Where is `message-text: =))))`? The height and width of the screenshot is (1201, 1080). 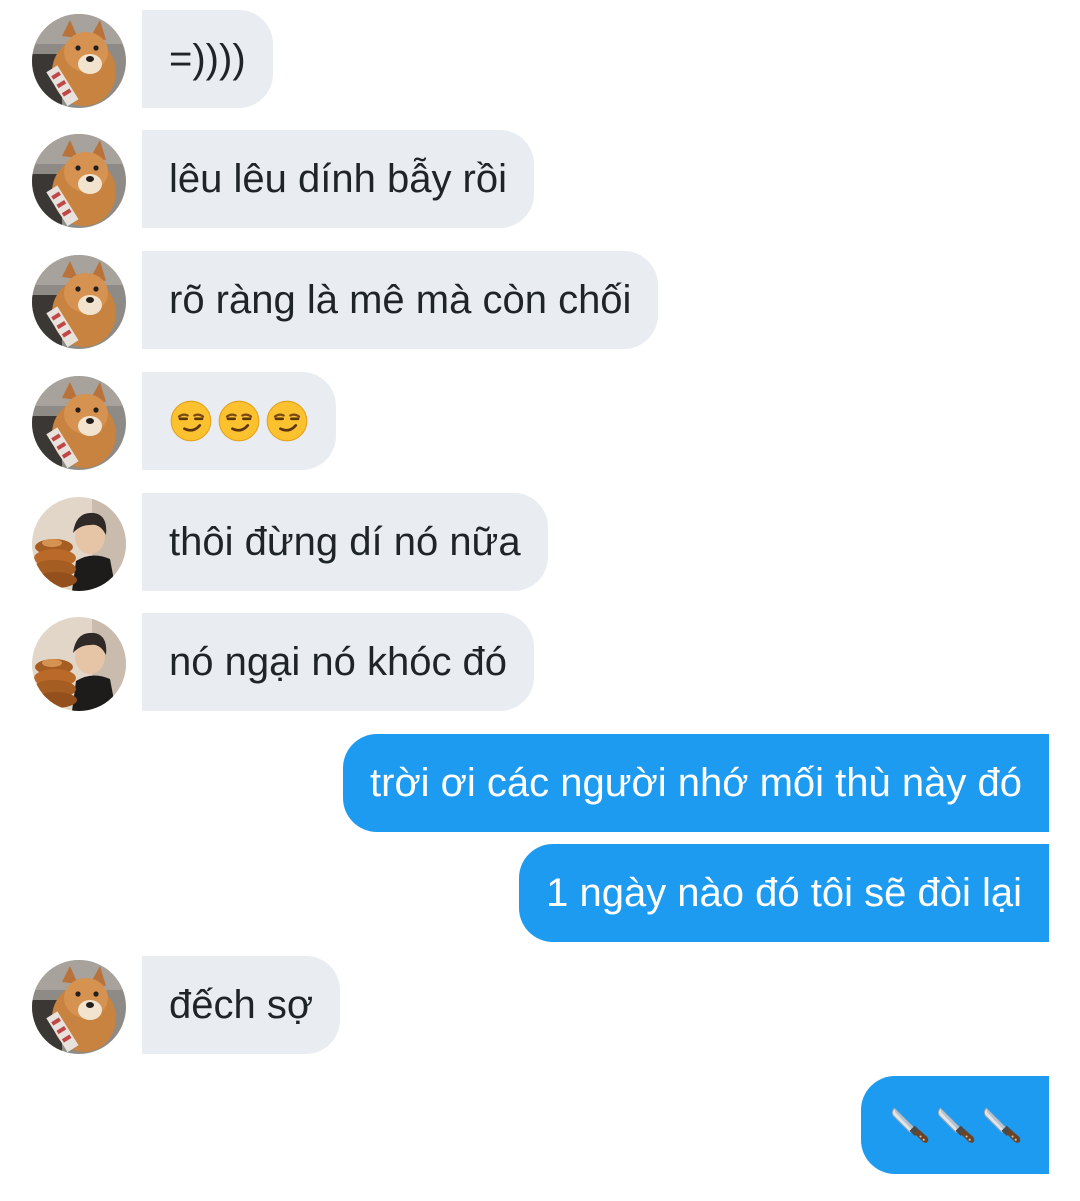
message-text: =)))) is located at coordinates (207, 59).